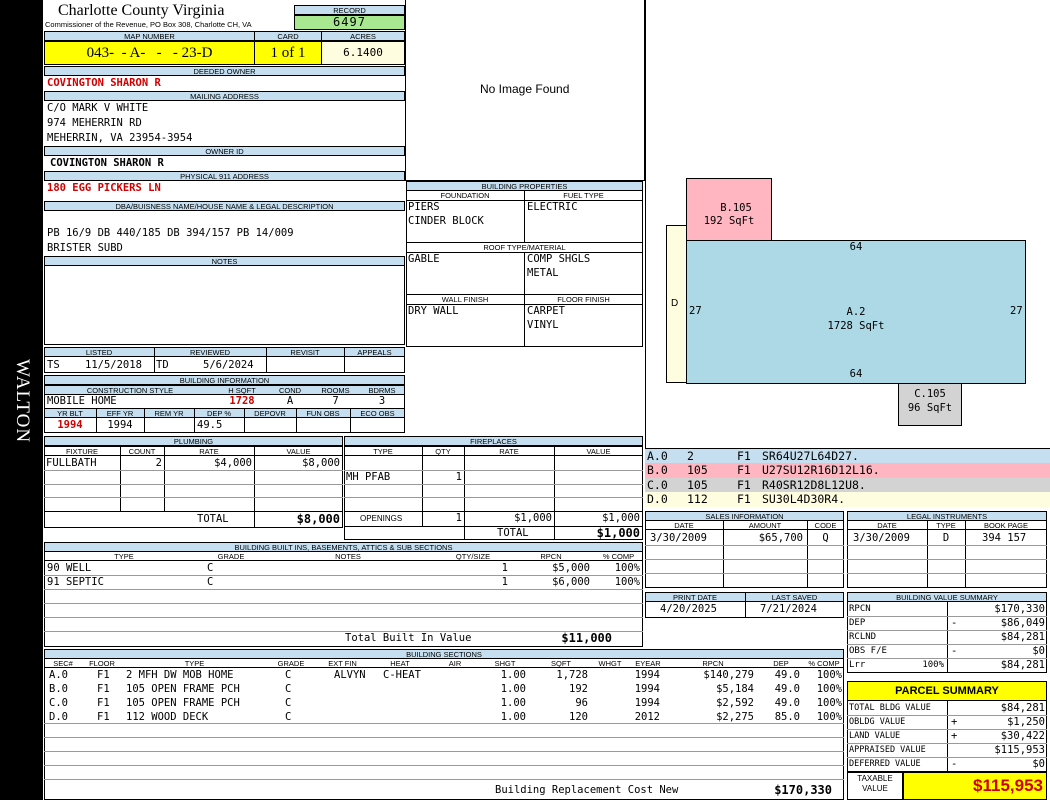 The width and height of the screenshot is (1050, 800). What do you see at coordinates (561, 663) in the screenshot?
I see `sqft-header: SQFT` at bounding box center [561, 663].